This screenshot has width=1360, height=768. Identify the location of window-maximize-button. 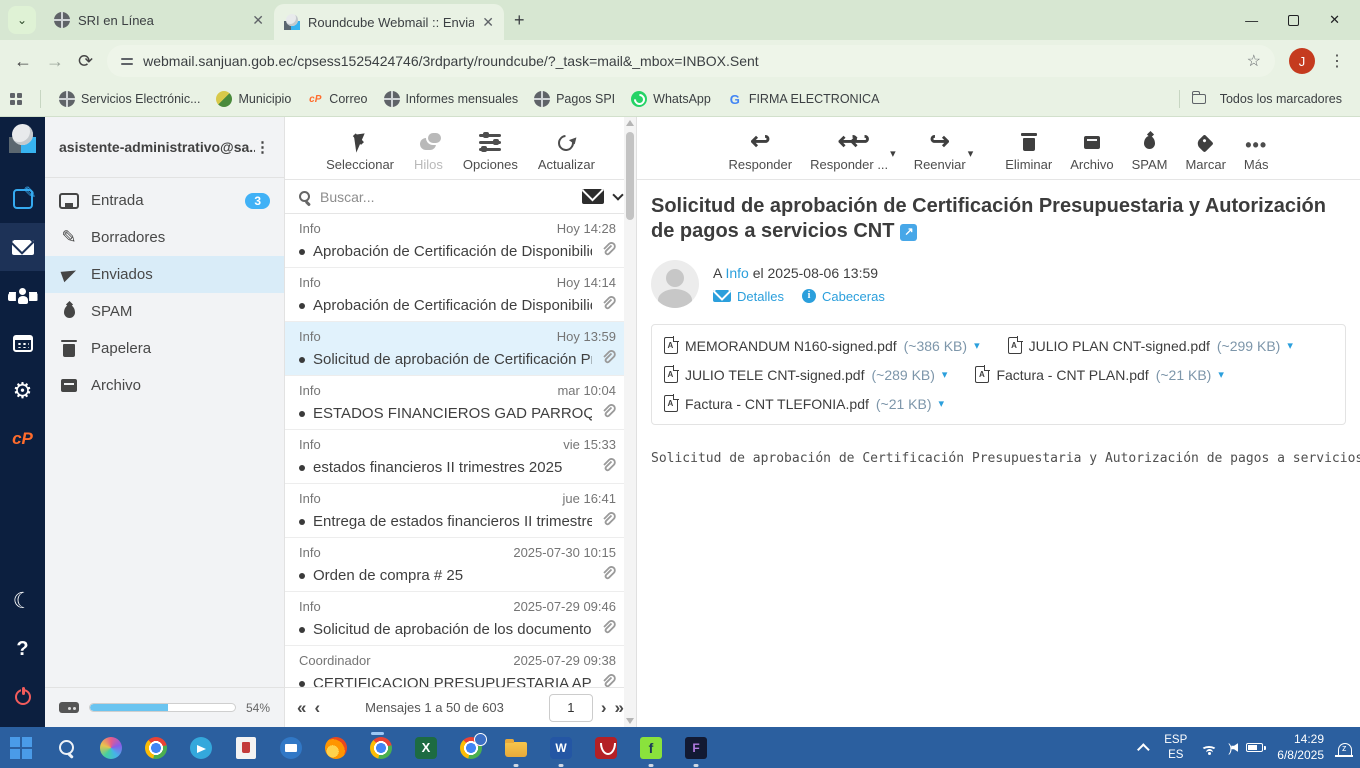
(1294, 20).